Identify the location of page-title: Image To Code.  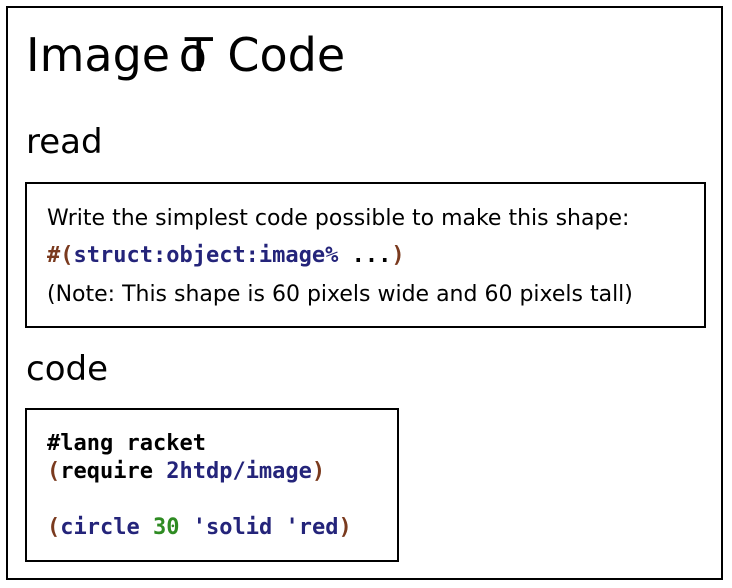
(185, 55).